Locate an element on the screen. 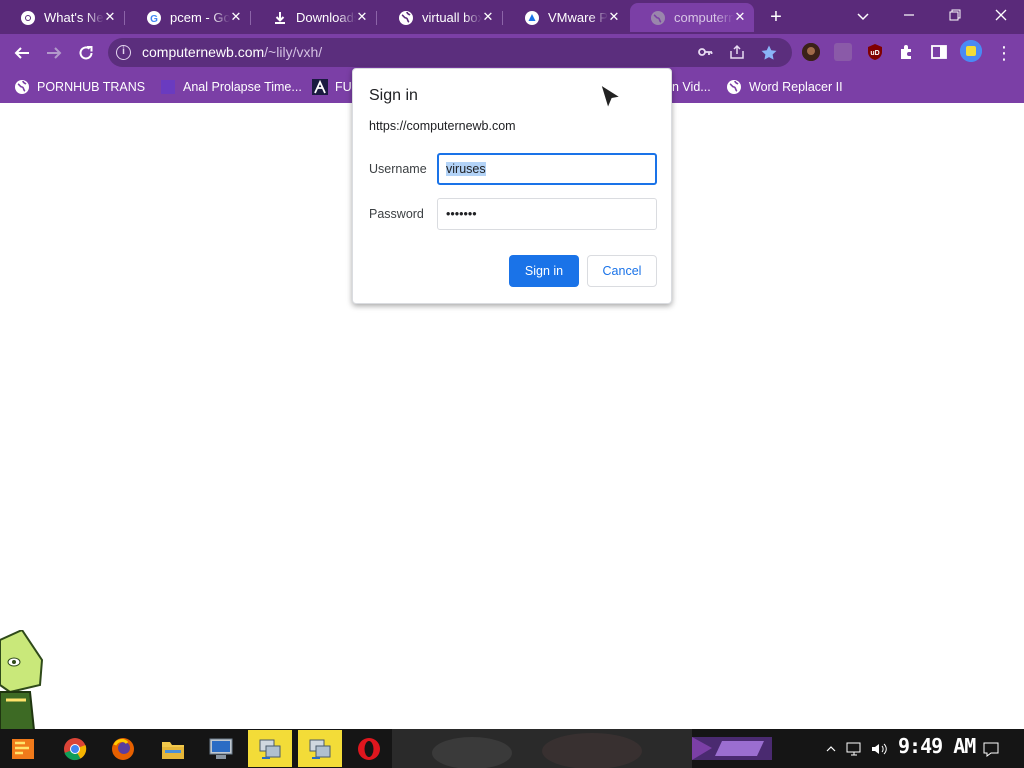  chrome-icon is located at coordinates (75, 748).